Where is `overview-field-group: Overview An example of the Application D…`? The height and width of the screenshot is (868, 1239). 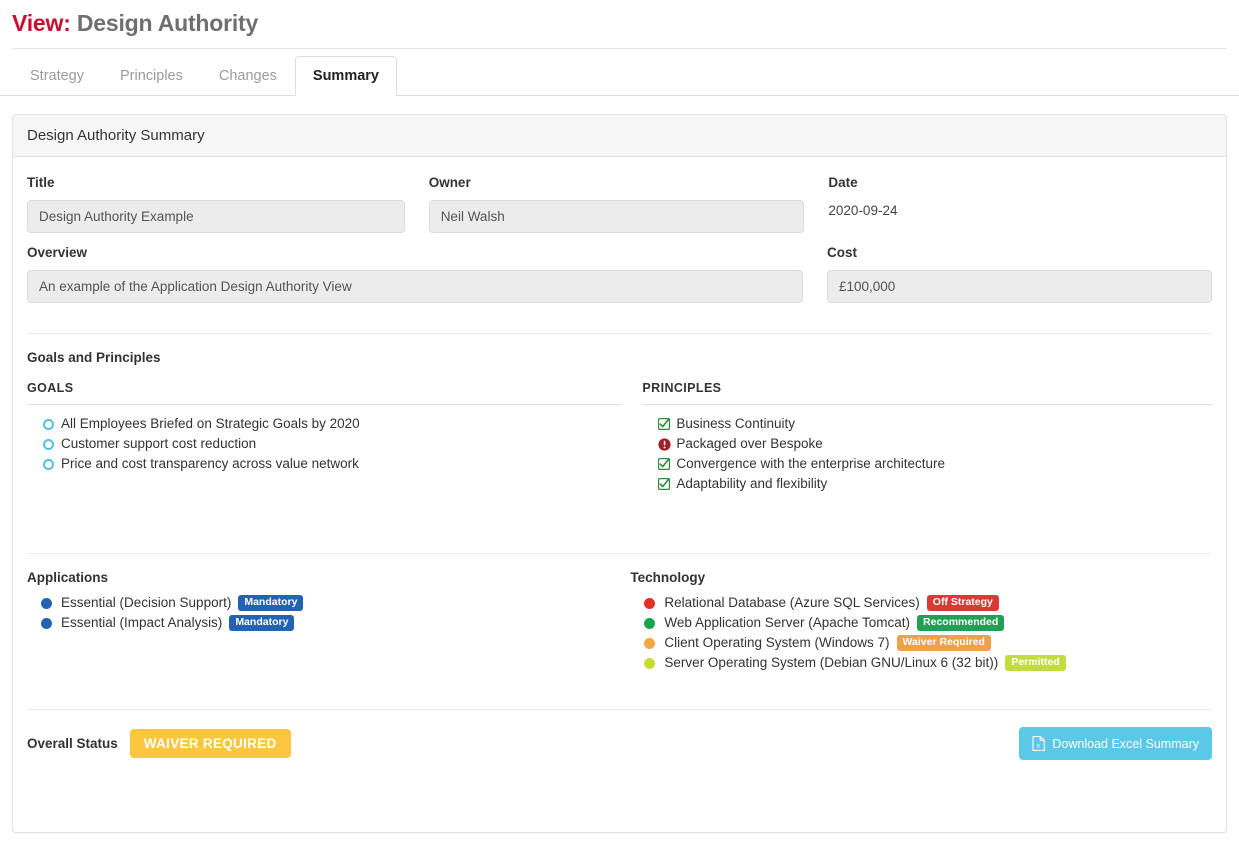 overview-field-group: Overview An example of the Application D… is located at coordinates (427, 274).